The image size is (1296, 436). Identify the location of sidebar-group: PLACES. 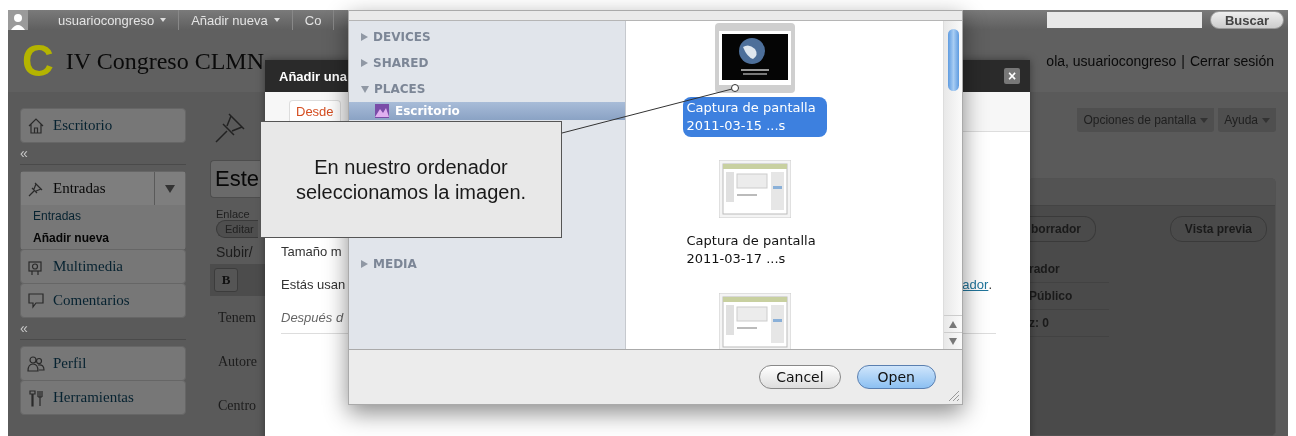
(487, 89).